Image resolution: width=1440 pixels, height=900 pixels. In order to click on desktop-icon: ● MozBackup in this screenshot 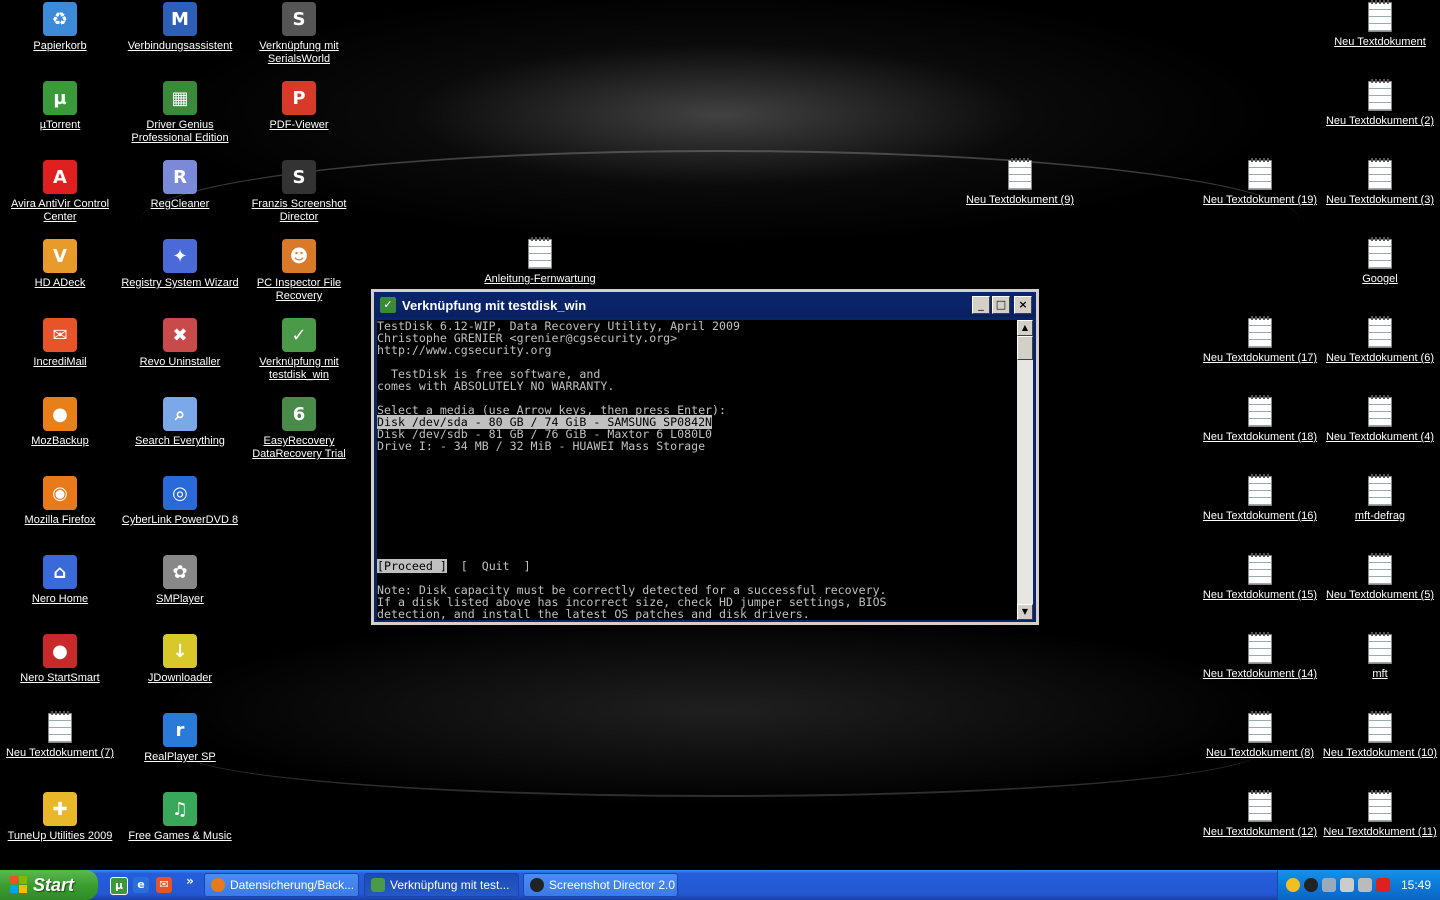, I will do `click(60, 422)`.